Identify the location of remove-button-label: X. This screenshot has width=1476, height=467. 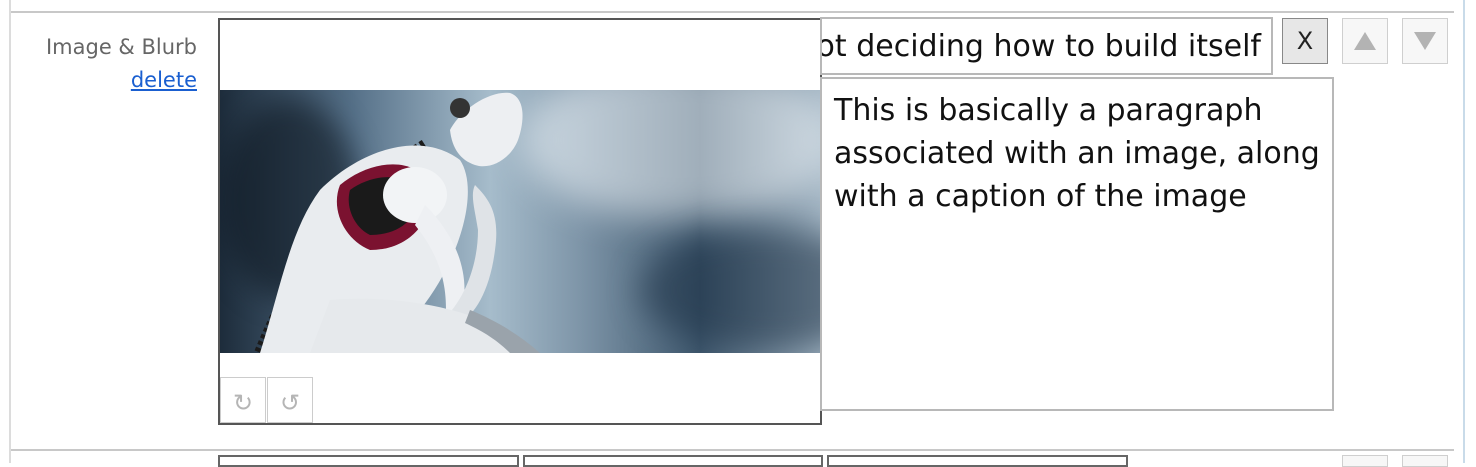
(1305, 41).